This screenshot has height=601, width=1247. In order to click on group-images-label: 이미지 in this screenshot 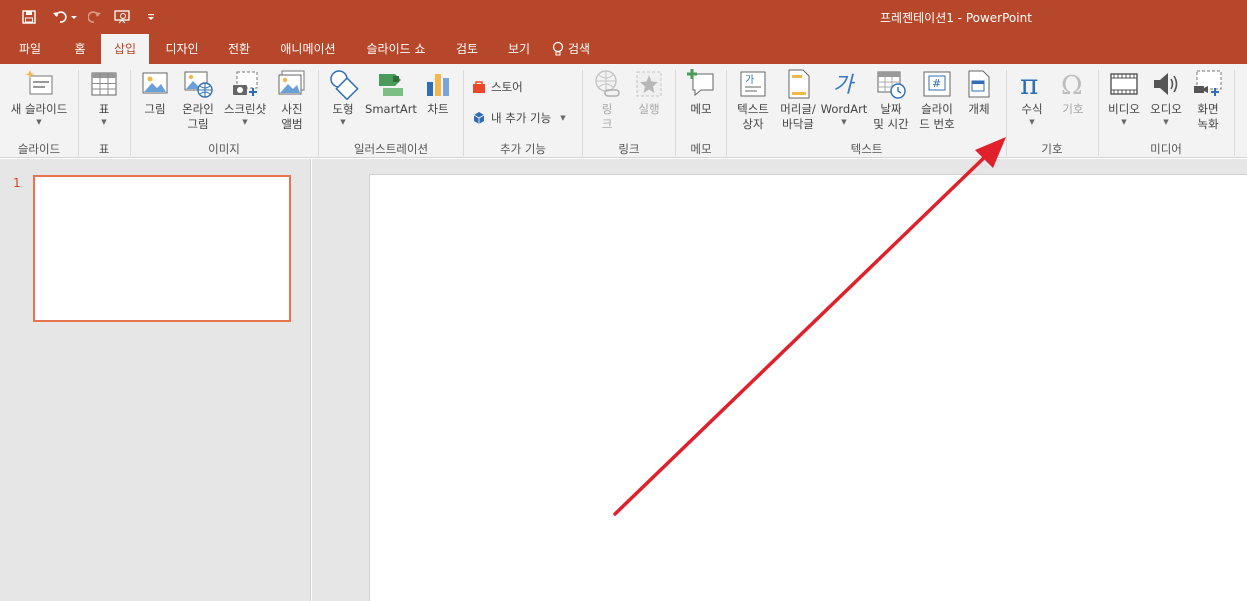, I will do `click(224, 149)`.